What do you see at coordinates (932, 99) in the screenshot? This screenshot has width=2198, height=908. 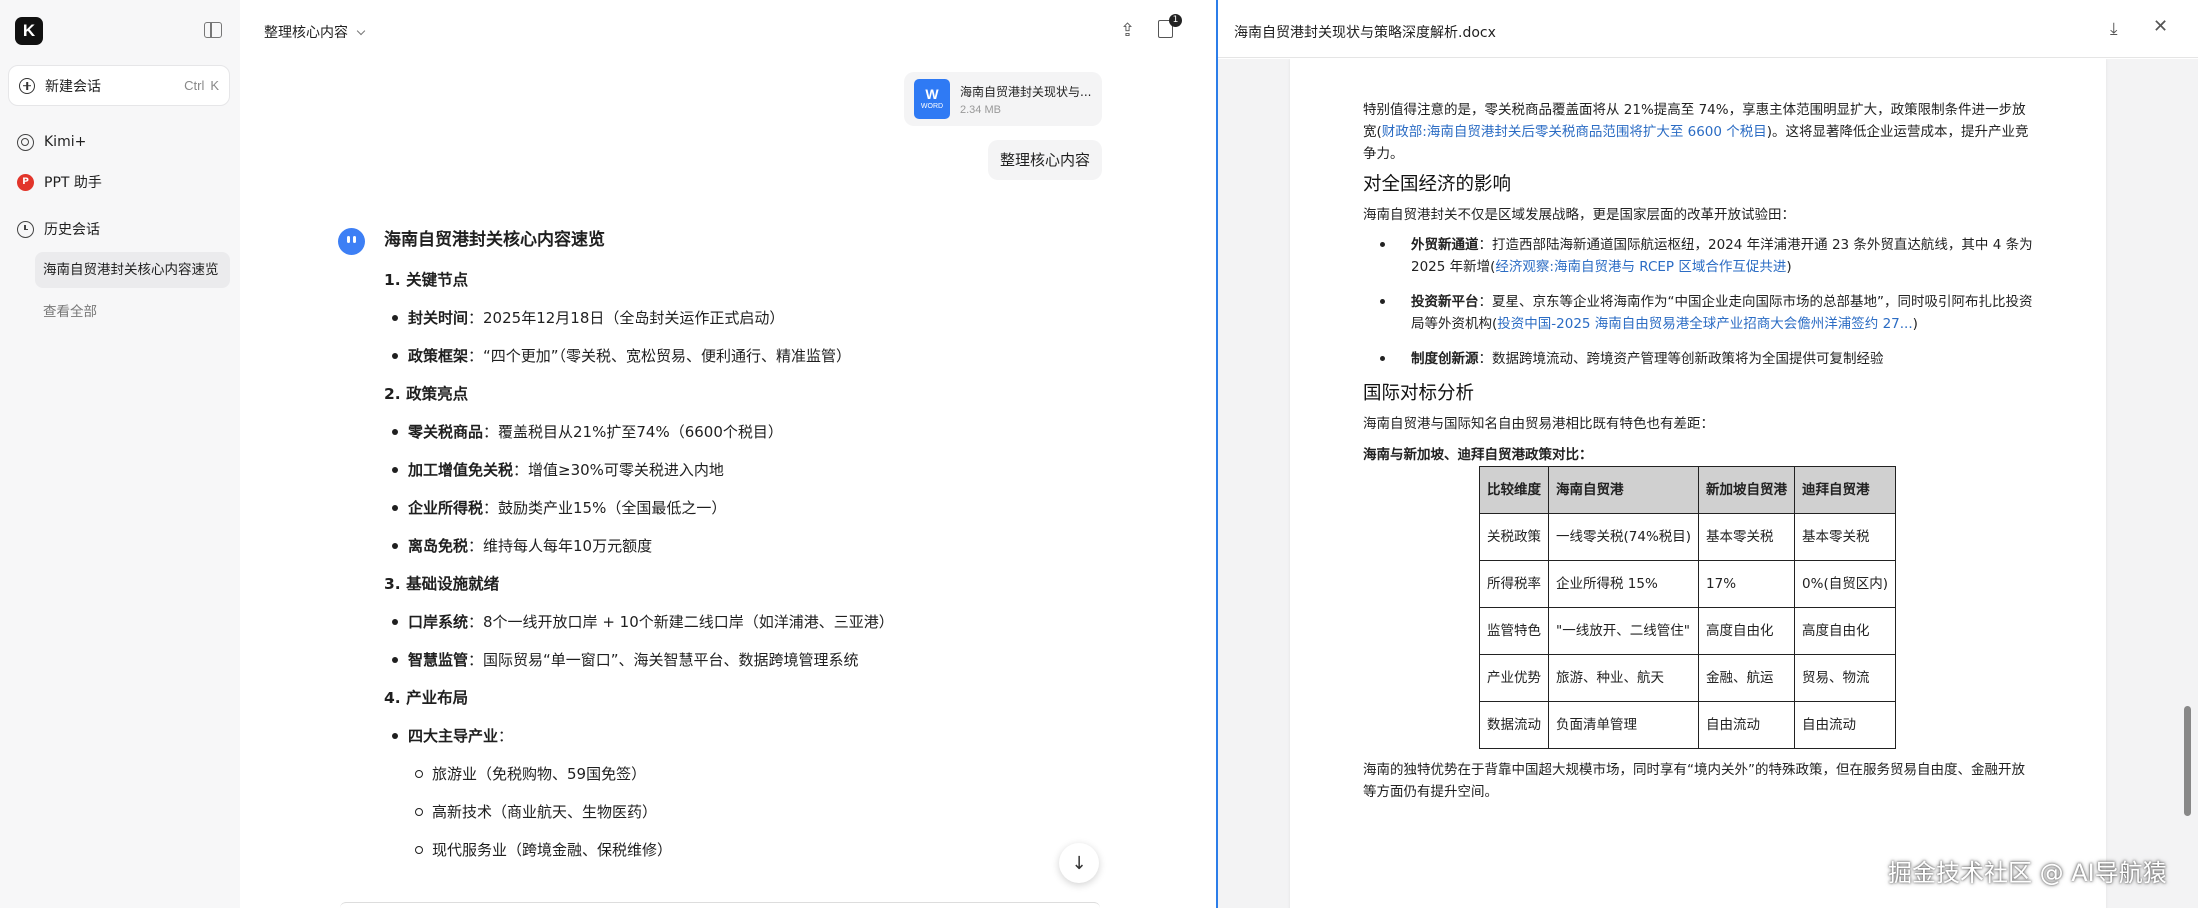 I see `word-file-icon: W WORD` at bounding box center [932, 99].